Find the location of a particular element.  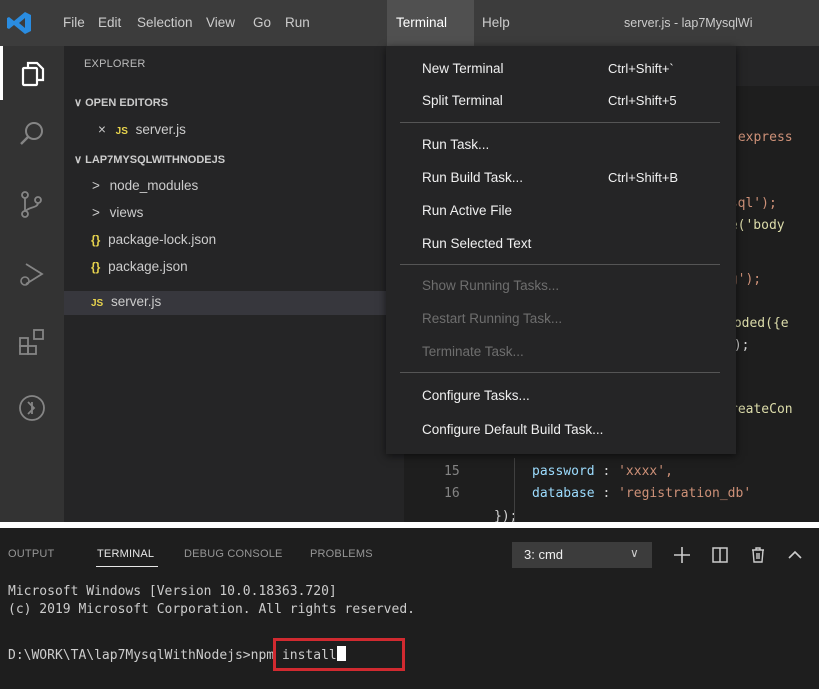

new-terminal-icon is located at coordinates (682, 555).